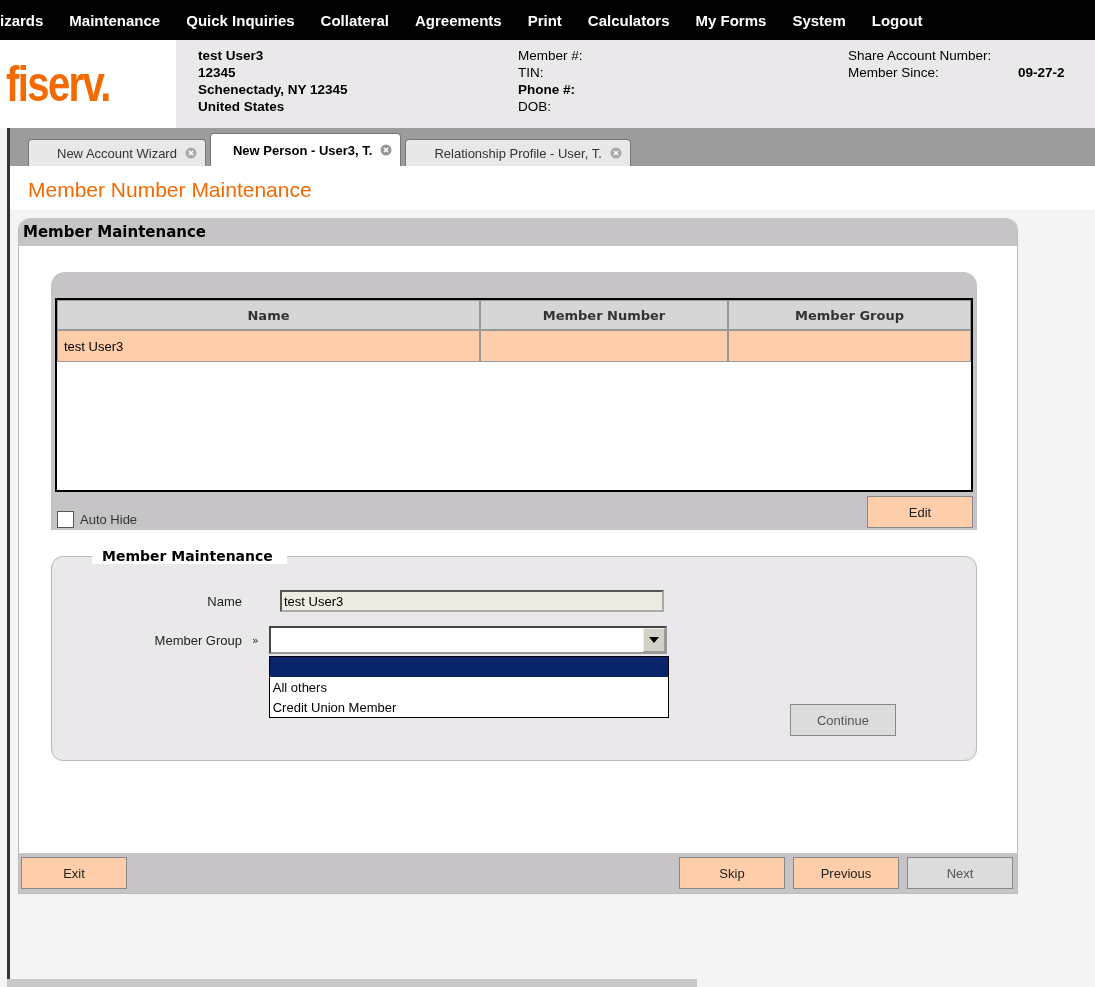 The image size is (1095, 987). What do you see at coordinates (819, 20) in the screenshot?
I see `menu-item: System` at bounding box center [819, 20].